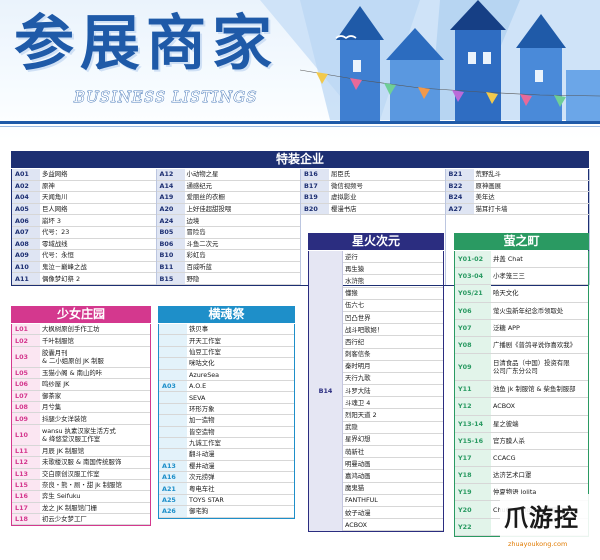 This screenshot has height=560, width=600. What do you see at coordinates (521, 476) in the screenshot?
I see `table-row: Y18 达济艺术口罩` at bounding box center [521, 476].